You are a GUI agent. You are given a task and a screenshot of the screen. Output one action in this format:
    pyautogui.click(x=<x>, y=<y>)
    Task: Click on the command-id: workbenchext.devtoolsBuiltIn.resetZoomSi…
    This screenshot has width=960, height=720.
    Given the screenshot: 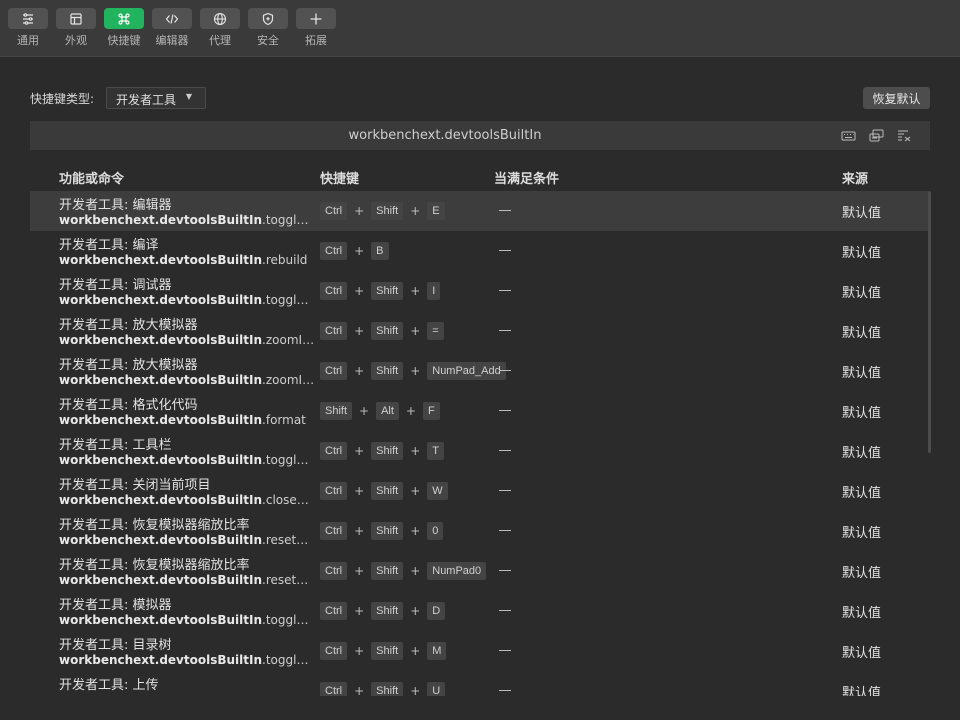 What is the action you would take?
    pyautogui.click(x=187, y=580)
    